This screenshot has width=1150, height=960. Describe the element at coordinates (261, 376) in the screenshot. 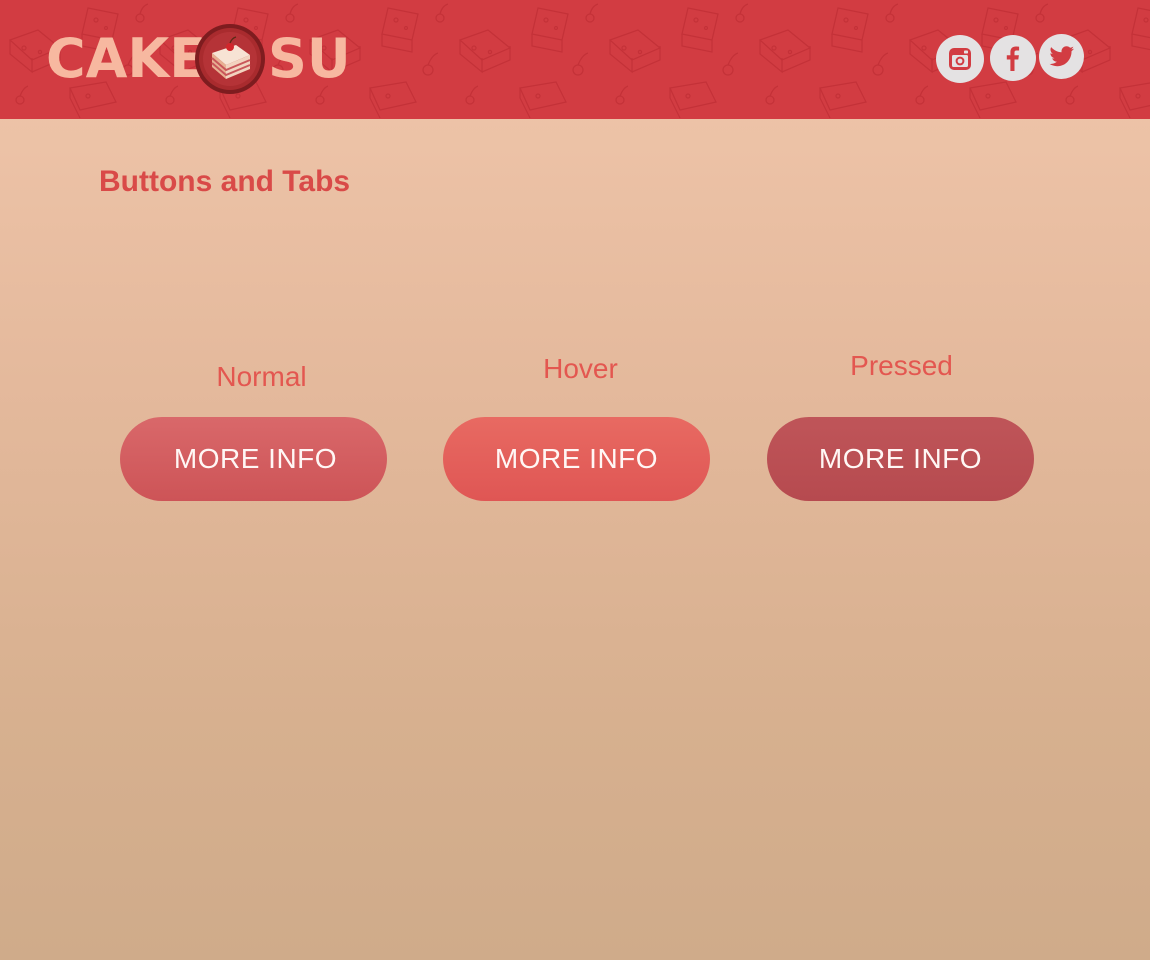

I see `state-label-normal: Normal` at that location.